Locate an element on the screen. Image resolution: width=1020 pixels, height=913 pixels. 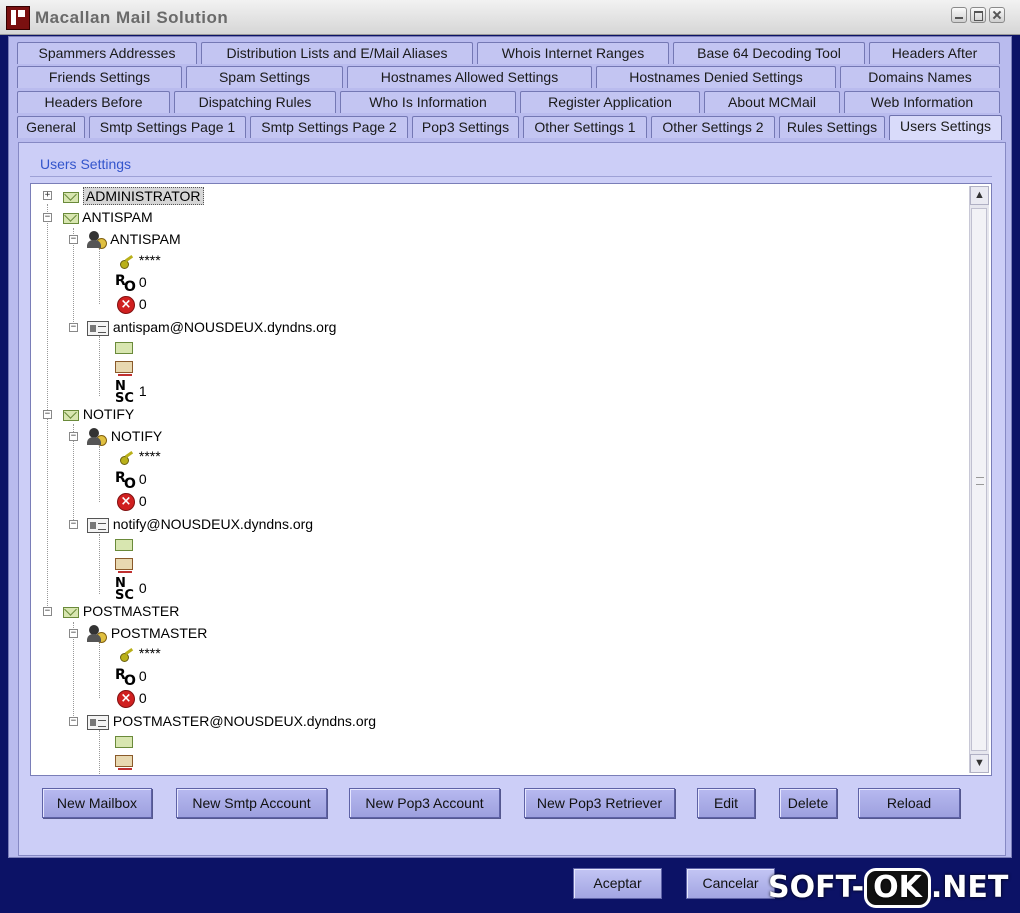
edit-button: Edit is located at coordinates (726, 803).